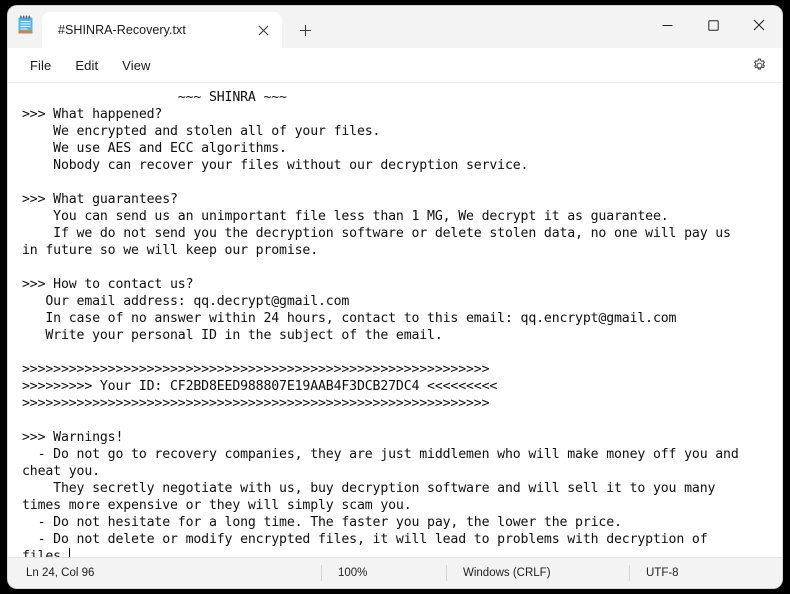  Describe the element at coordinates (86, 65) in the screenshot. I see `menu-item-edit: Edit` at that location.